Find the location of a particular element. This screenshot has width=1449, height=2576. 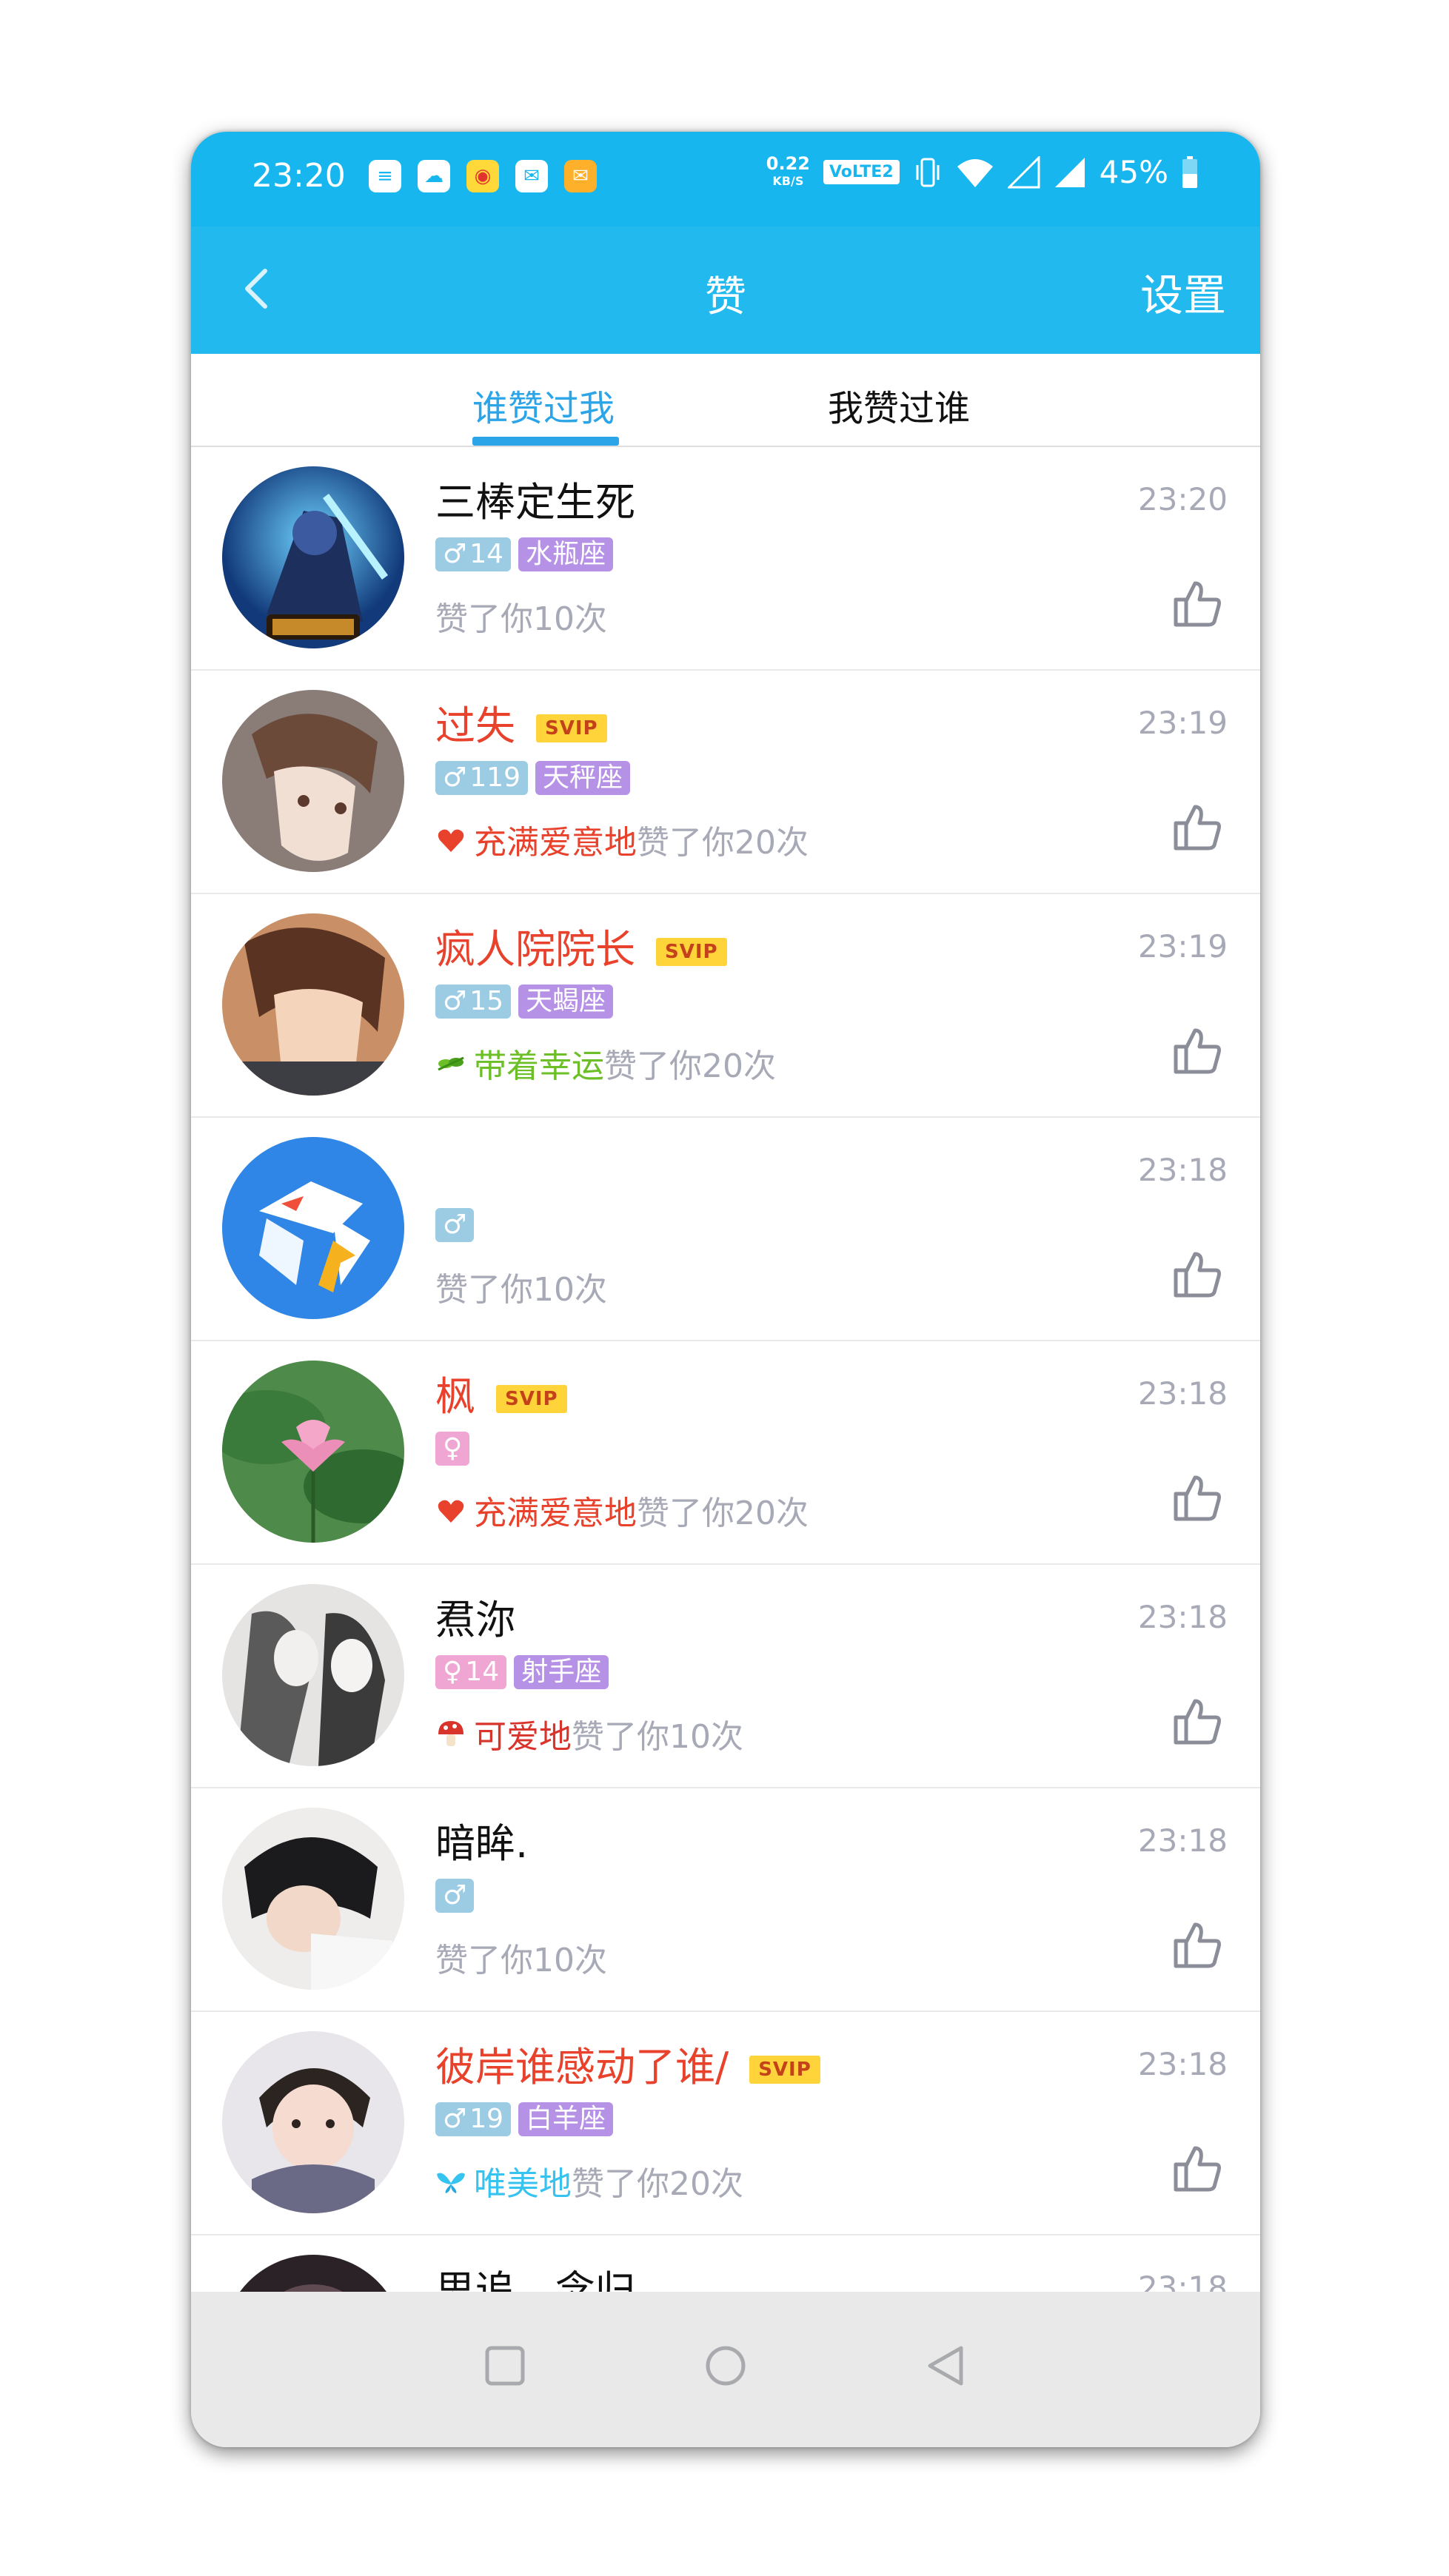

user-badges: ♀ 14 射手座 is located at coordinates (522, 1672).